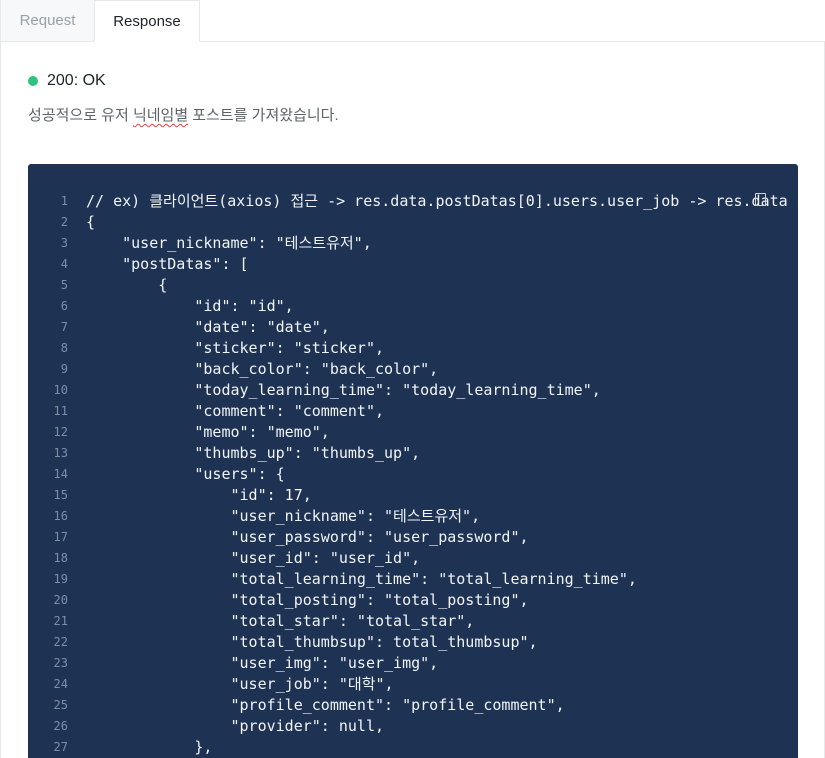  Describe the element at coordinates (80, 115) in the screenshot. I see `description-text-start: 성공적으로 유저` at that location.